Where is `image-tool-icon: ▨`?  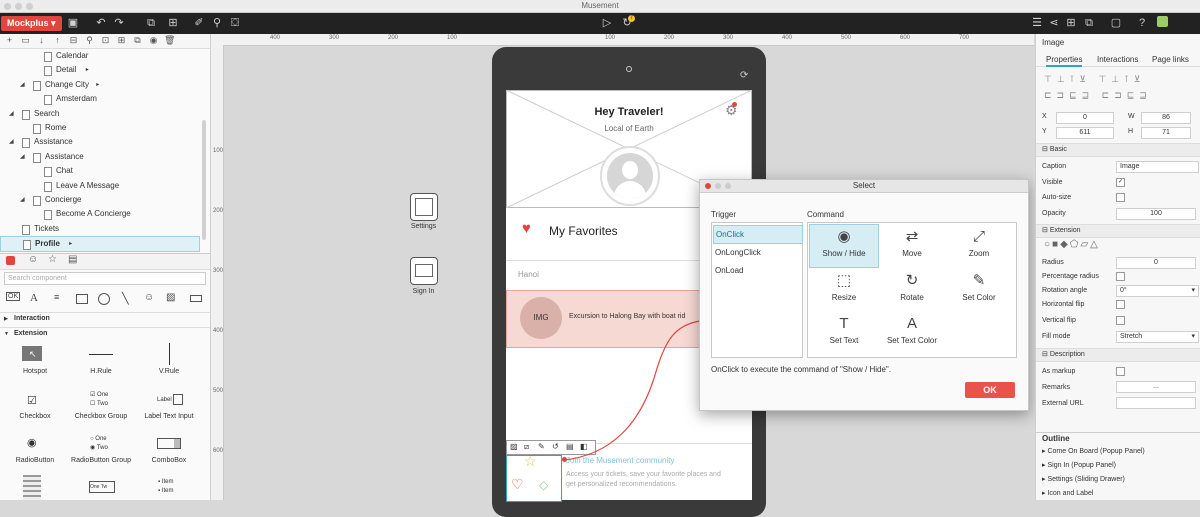
image-tool-icon: ▨ is located at coordinates (514, 446).